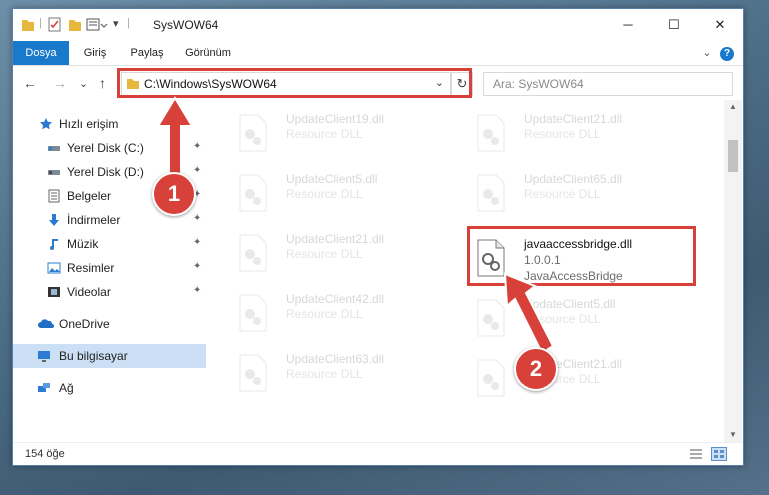 This screenshot has width=769, height=495. Describe the element at coordinates (332, 179) in the screenshot. I see `file-name: UpdateClient5.dll` at that location.